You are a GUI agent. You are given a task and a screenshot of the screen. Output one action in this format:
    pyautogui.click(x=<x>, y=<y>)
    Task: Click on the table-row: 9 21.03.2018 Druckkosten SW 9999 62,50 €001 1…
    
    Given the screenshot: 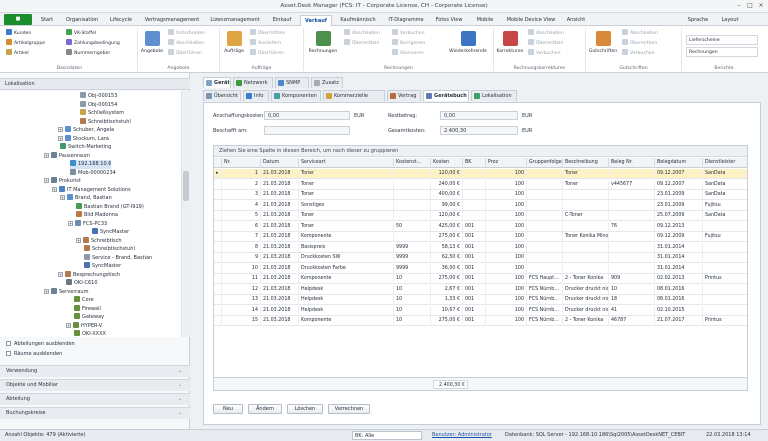 What is the action you would take?
    pyautogui.click(x=480, y=258)
    